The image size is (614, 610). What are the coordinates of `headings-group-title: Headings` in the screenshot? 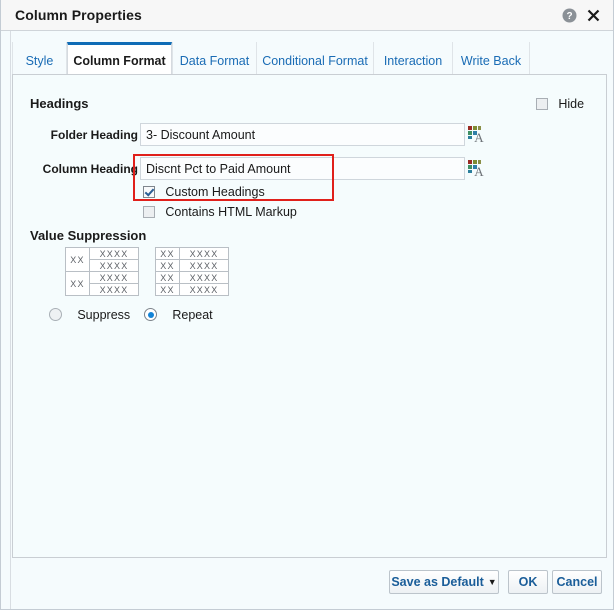 It's located at (59, 103).